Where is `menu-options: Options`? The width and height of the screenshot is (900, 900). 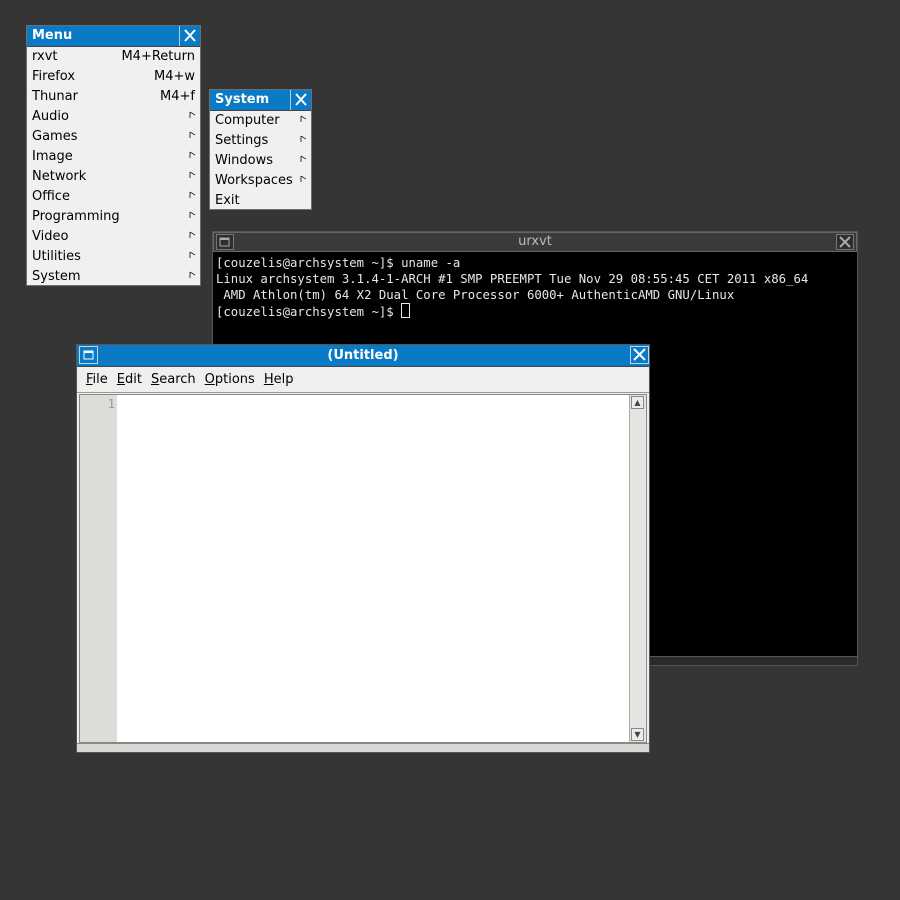 menu-options: Options is located at coordinates (230, 379).